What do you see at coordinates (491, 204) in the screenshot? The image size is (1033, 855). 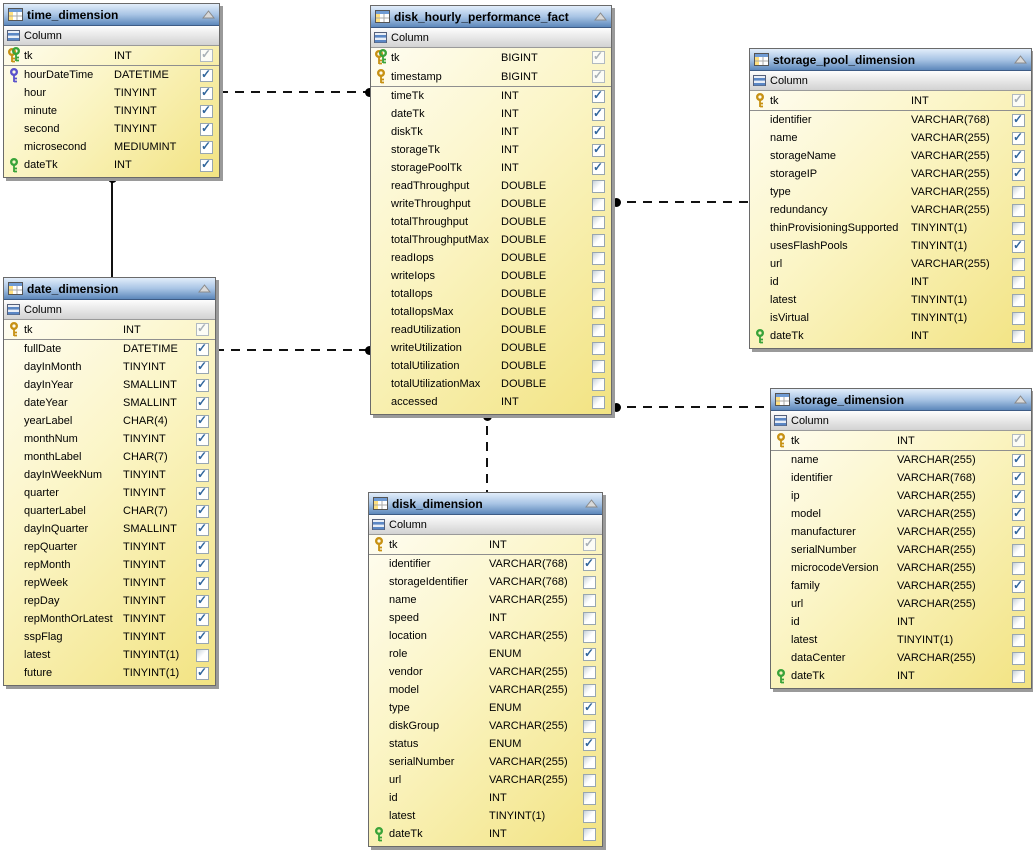 I see `column-row-writeThroughput: writeThroughput DOUBLE` at bounding box center [491, 204].